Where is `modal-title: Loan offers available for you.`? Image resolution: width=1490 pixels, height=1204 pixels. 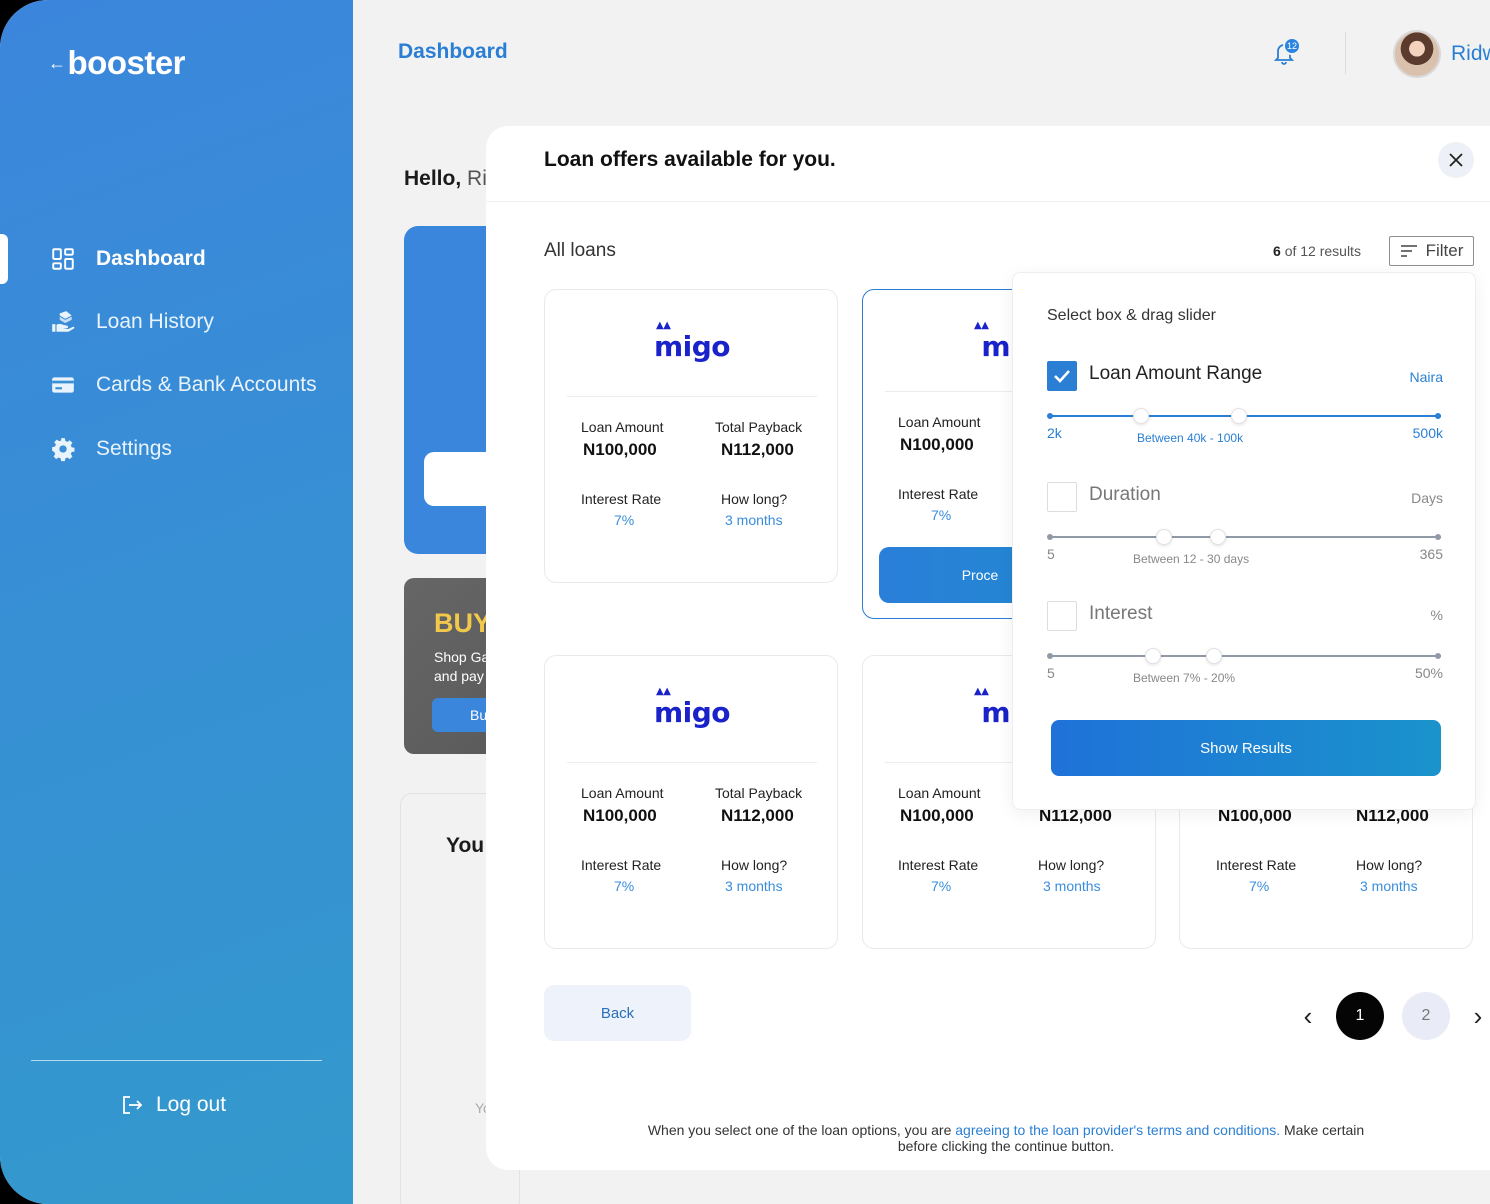 modal-title: Loan offers available for you. is located at coordinates (690, 159).